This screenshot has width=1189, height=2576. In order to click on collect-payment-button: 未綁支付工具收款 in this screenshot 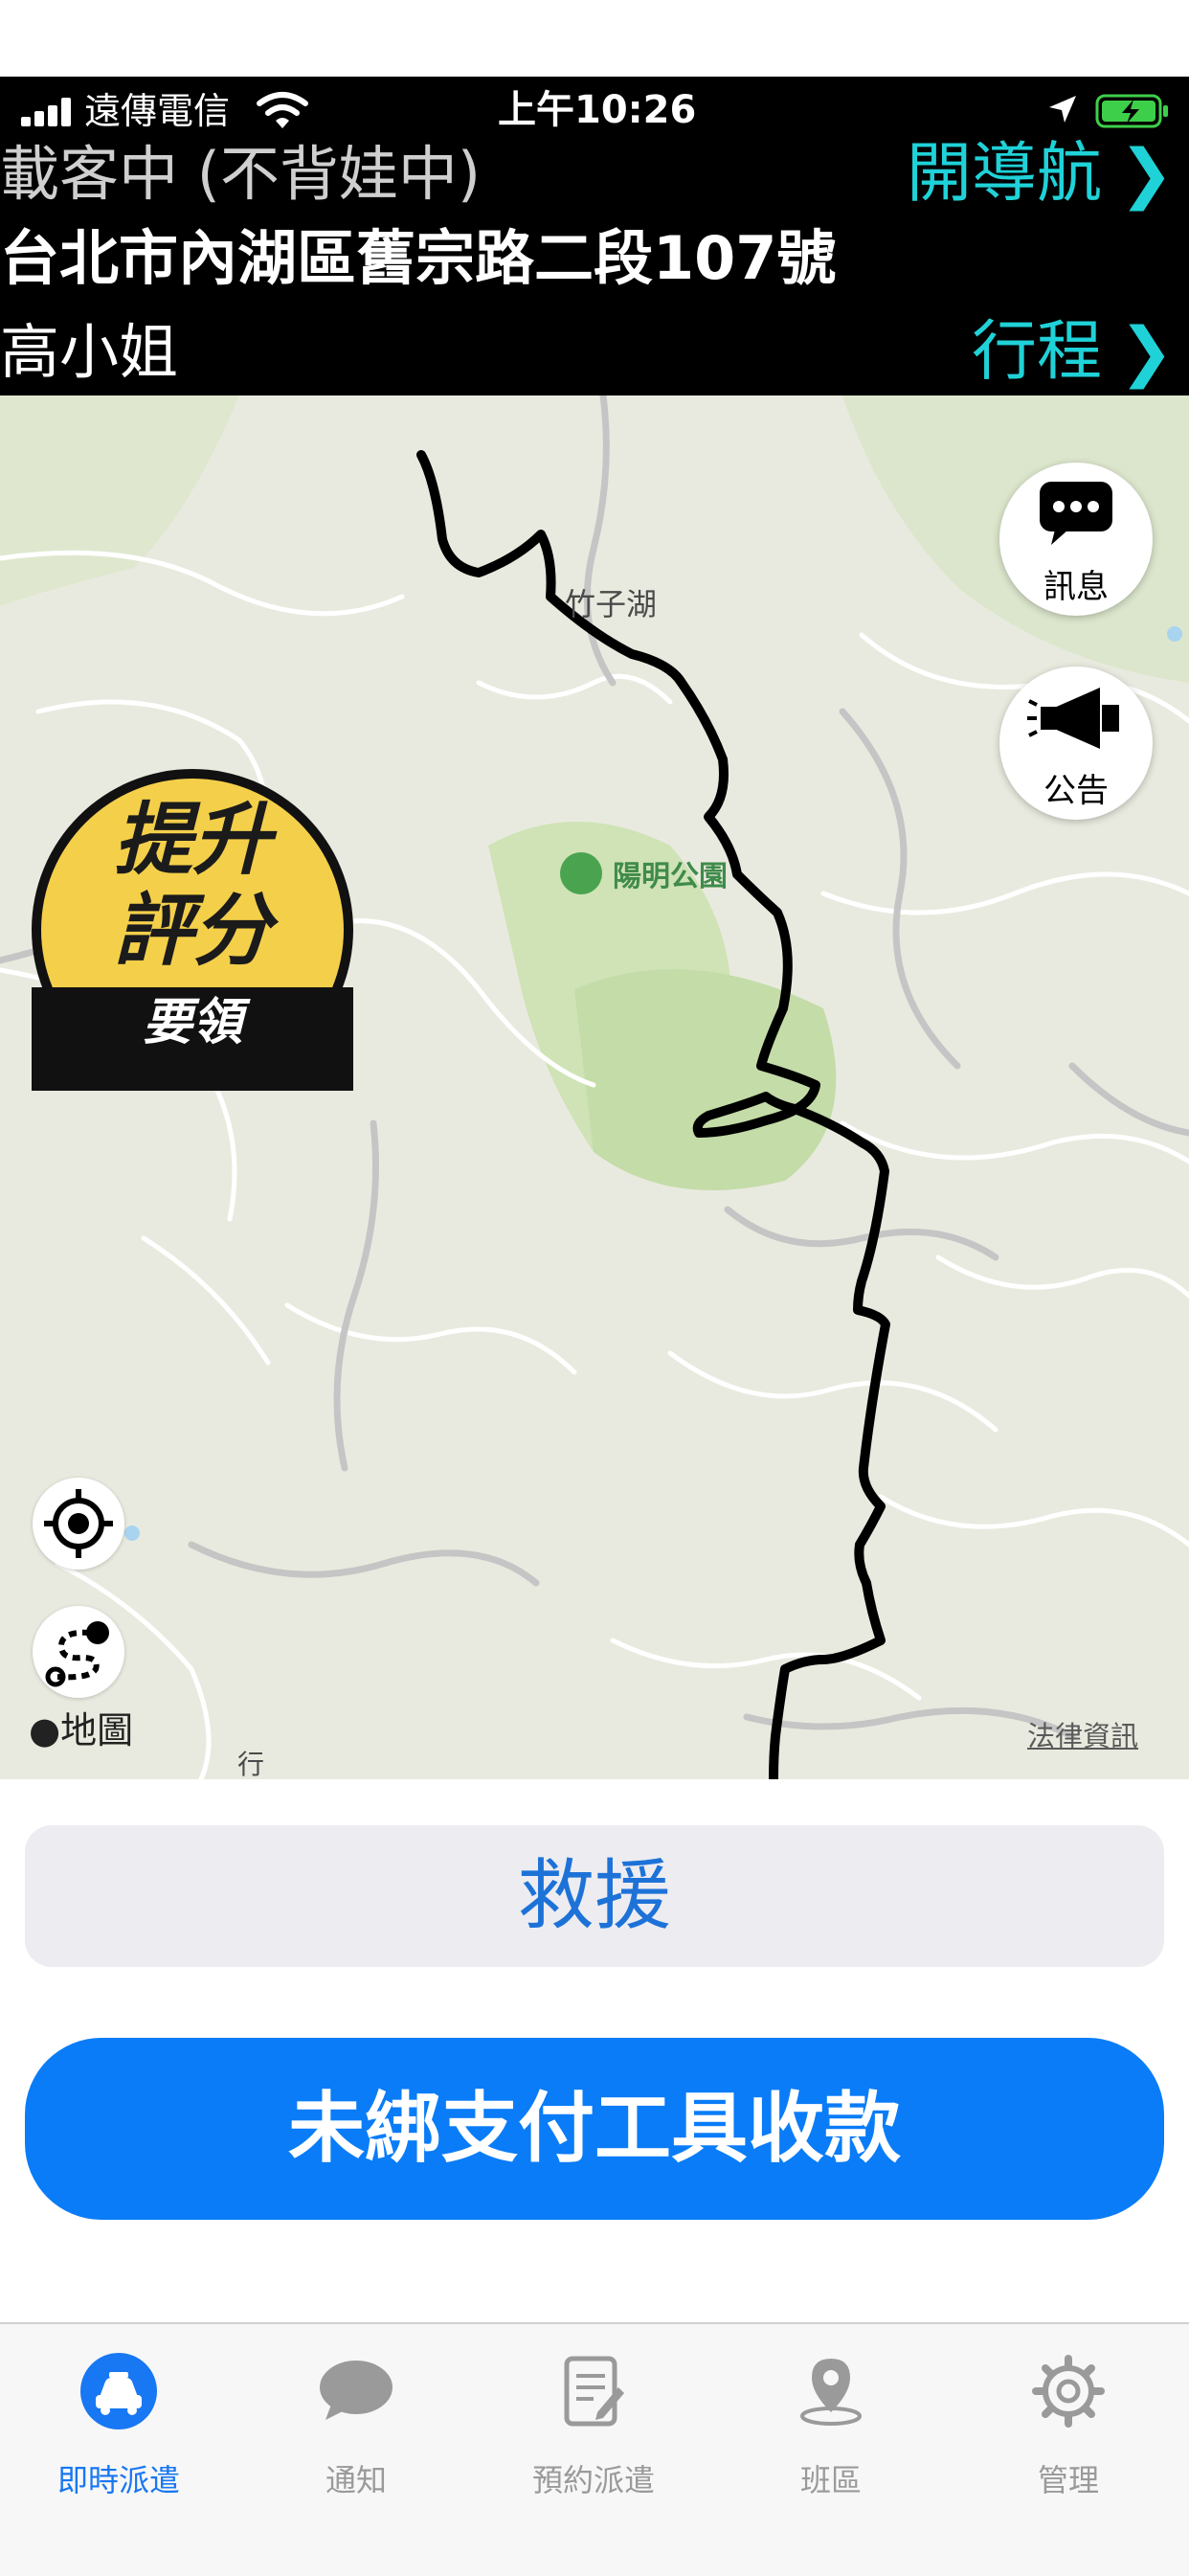, I will do `click(594, 2129)`.